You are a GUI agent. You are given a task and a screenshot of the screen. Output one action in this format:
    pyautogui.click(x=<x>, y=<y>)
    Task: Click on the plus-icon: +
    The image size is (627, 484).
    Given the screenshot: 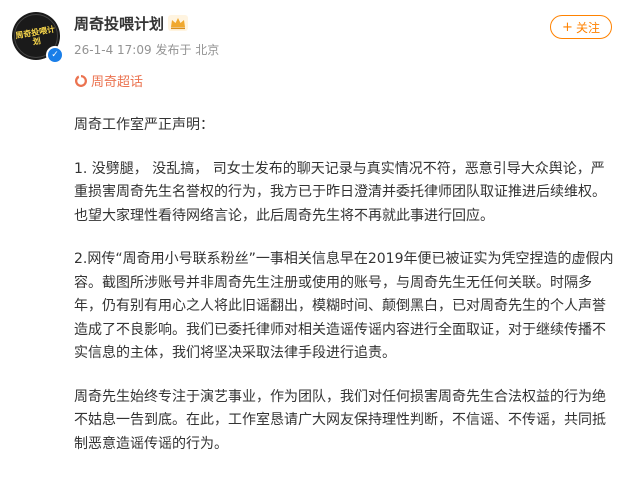 What is the action you would take?
    pyautogui.click(x=567, y=27)
    